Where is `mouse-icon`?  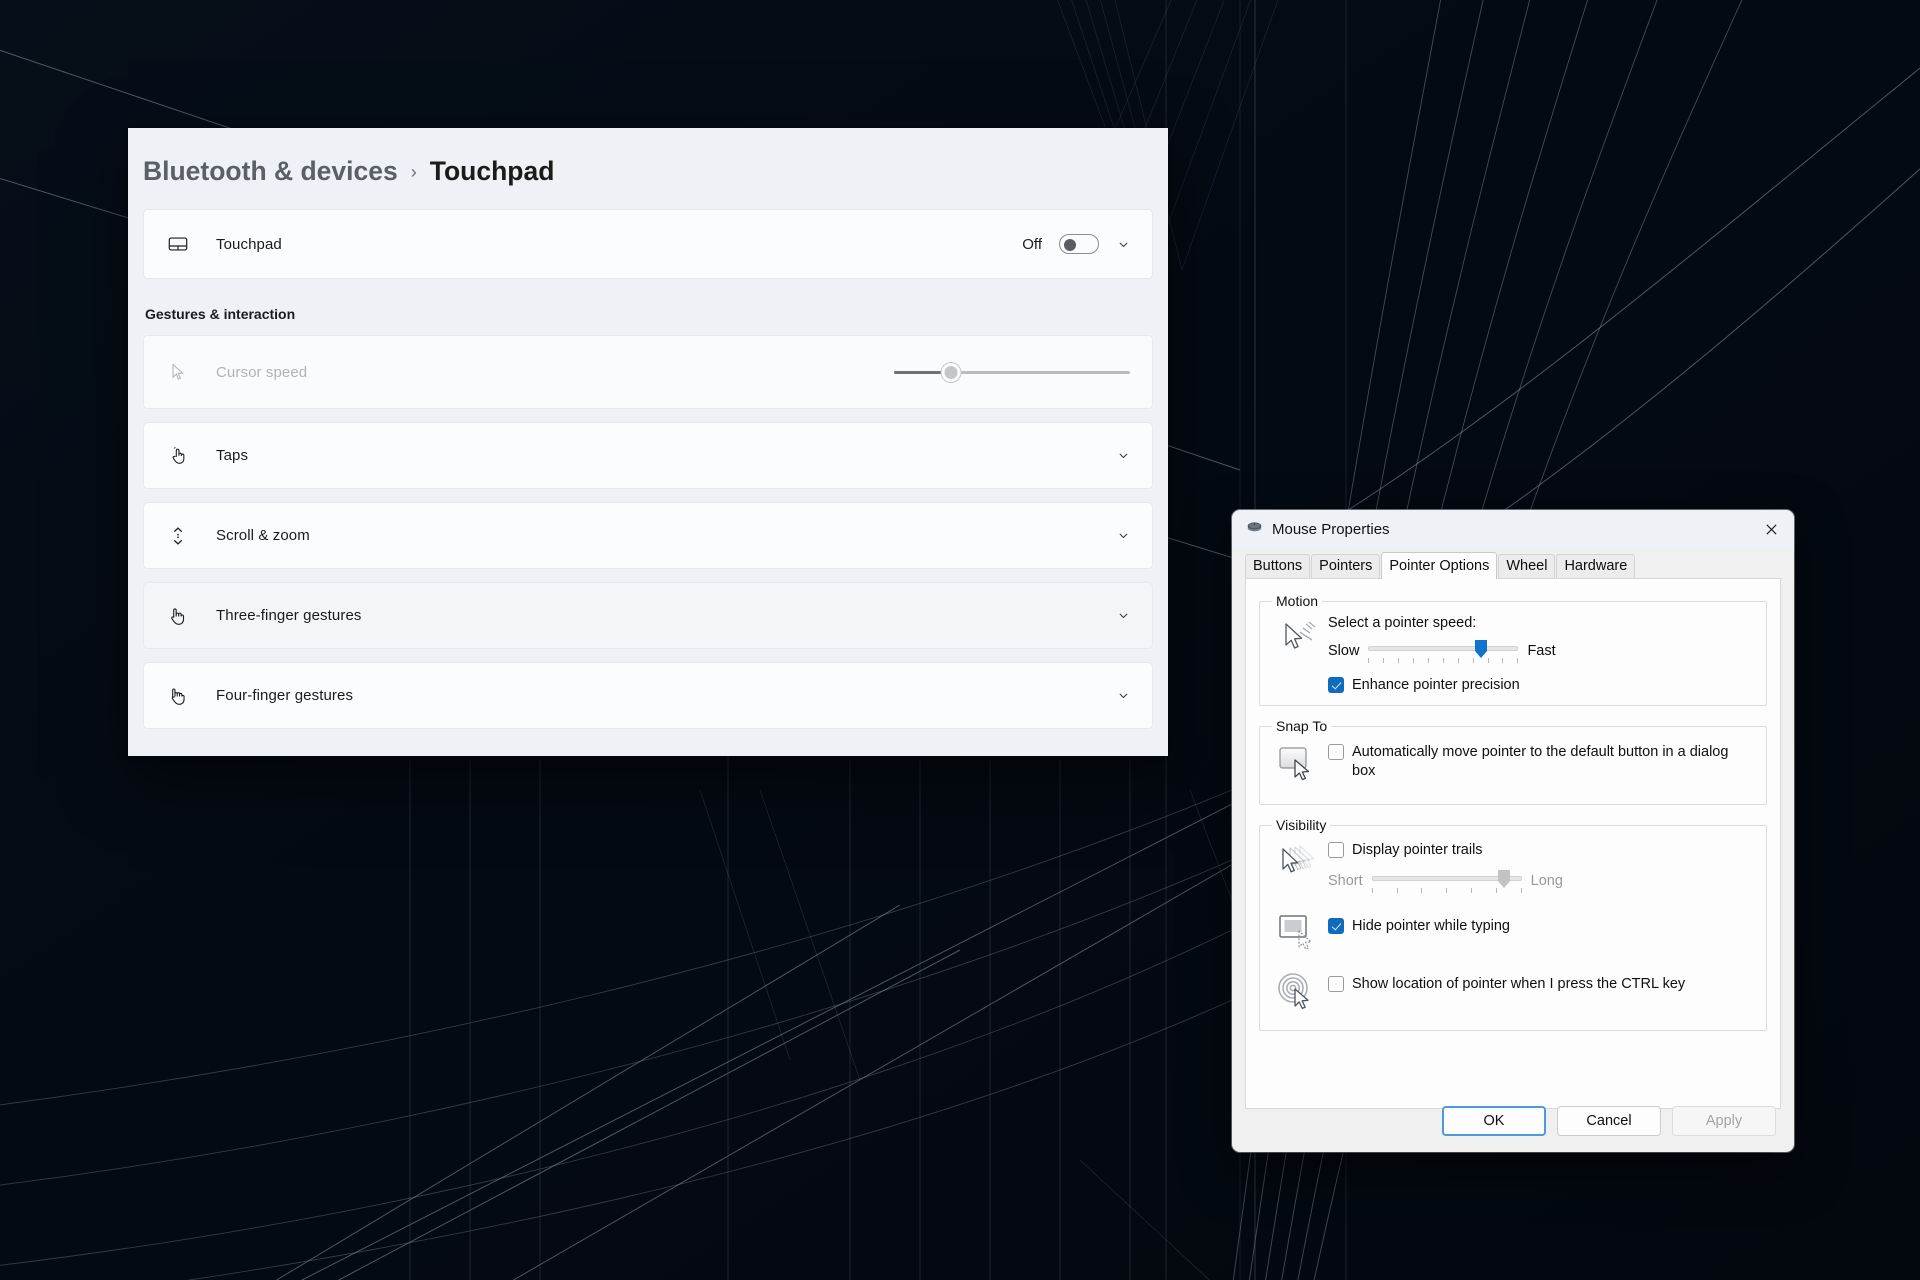 mouse-icon is located at coordinates (1254, 529).